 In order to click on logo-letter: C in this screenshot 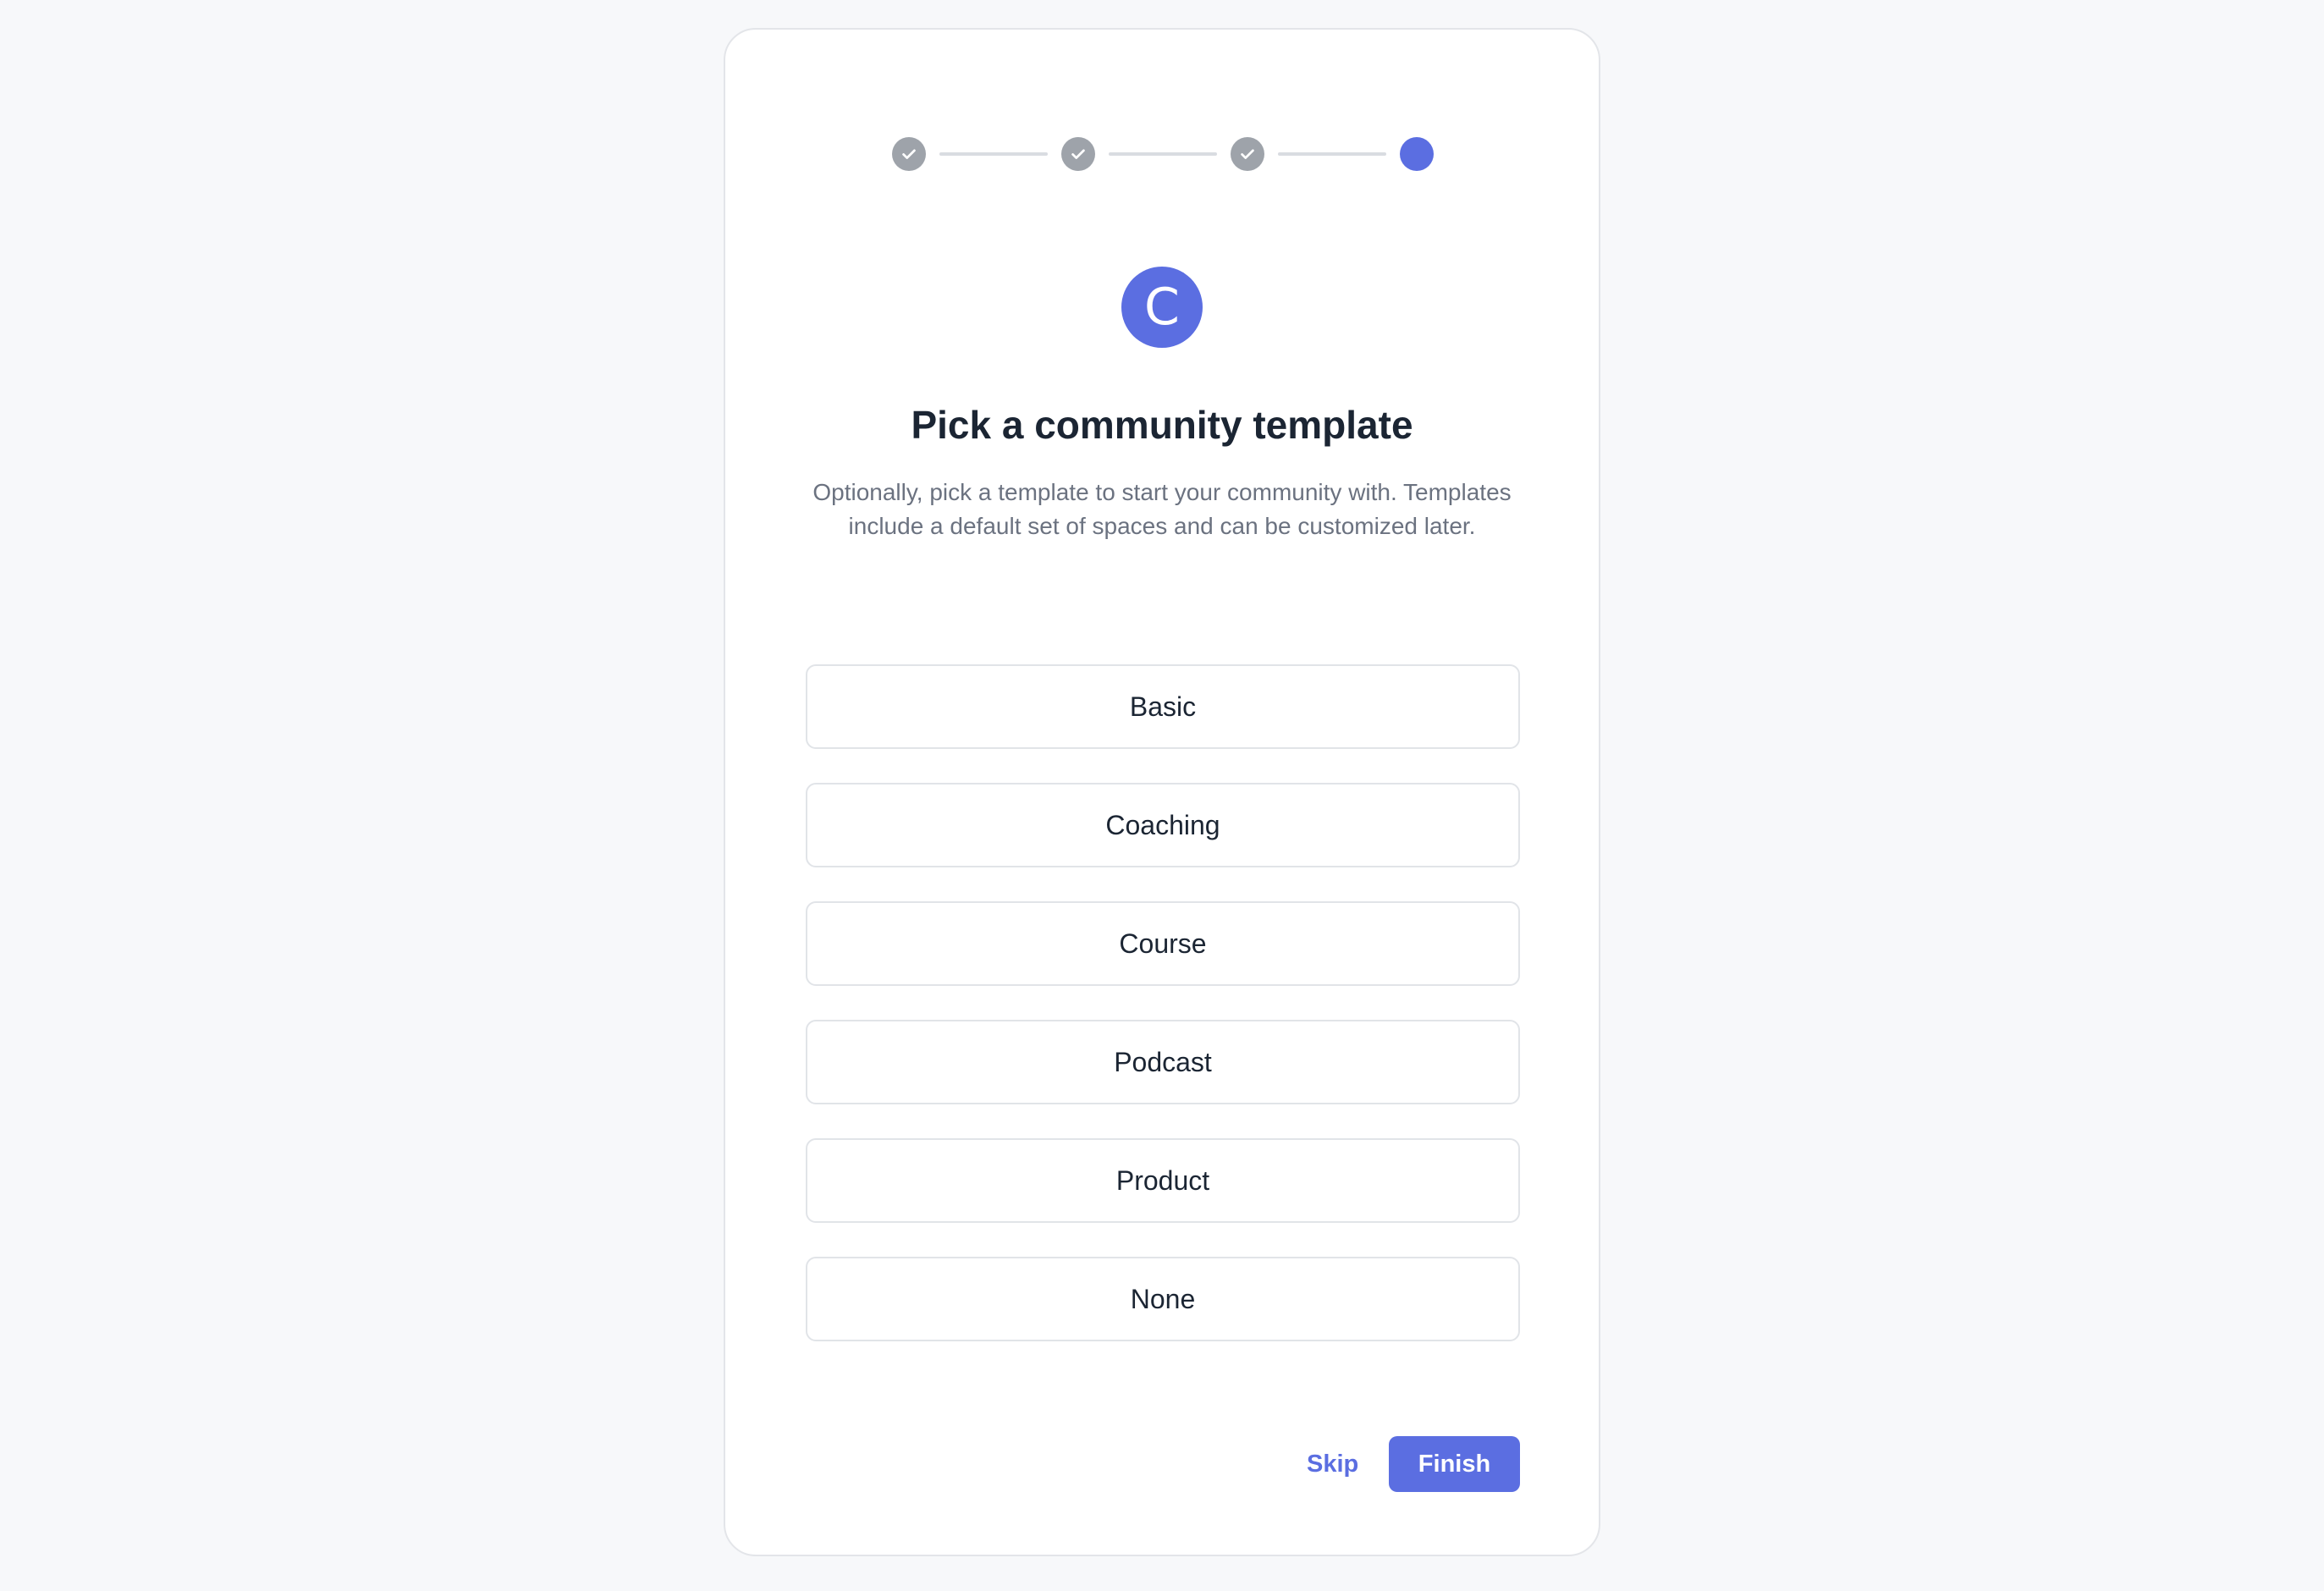, I will do `click(1162, 307)`.